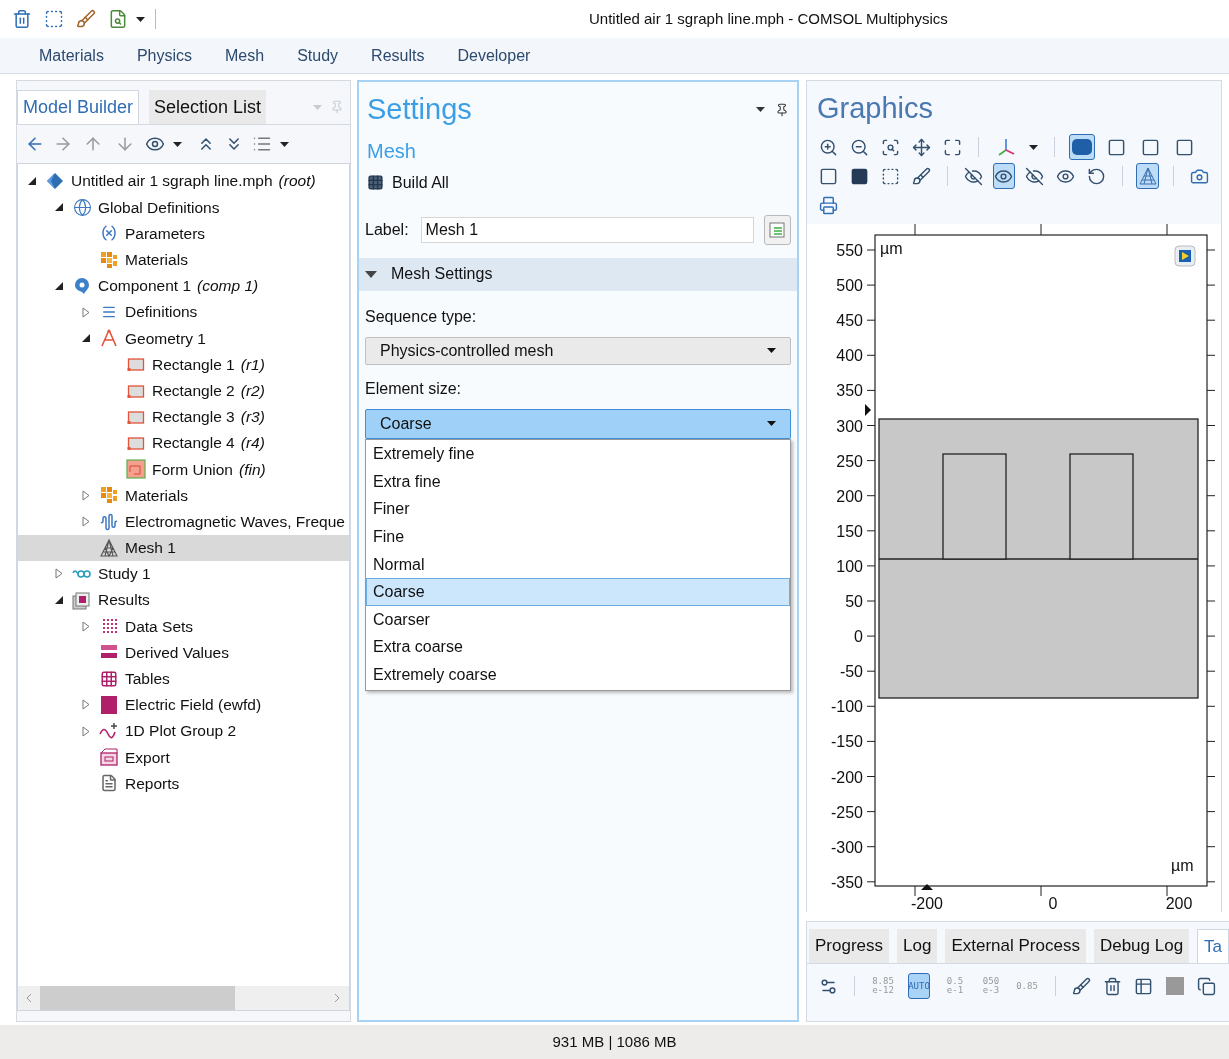  Describe the element at coordinates (494, 55) in the screenshot. I see `ribbon-tab: Developer` at that location.